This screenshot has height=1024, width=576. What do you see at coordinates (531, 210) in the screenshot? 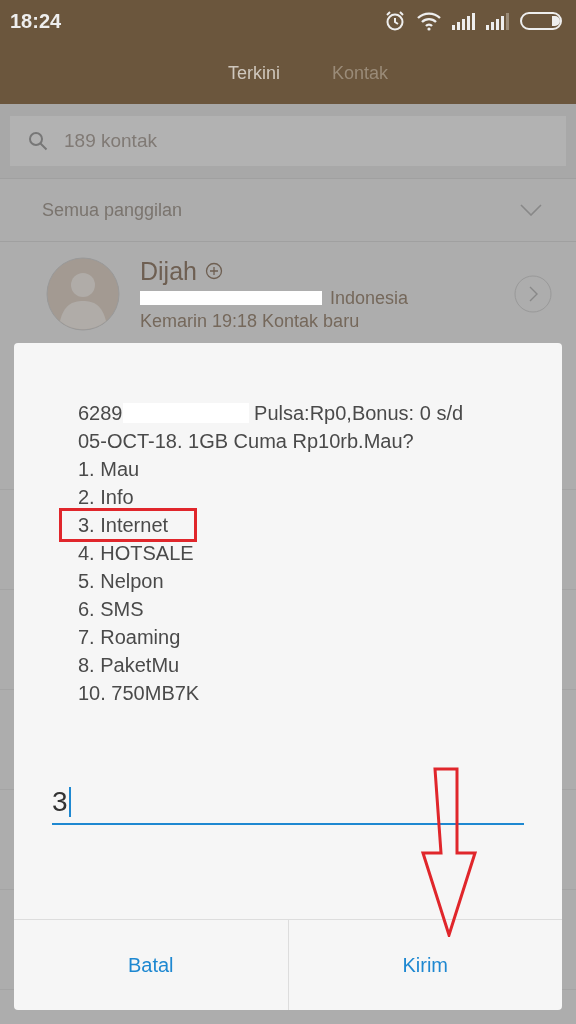
I see `chevron-down-icon` at bounding box center [531, 210].